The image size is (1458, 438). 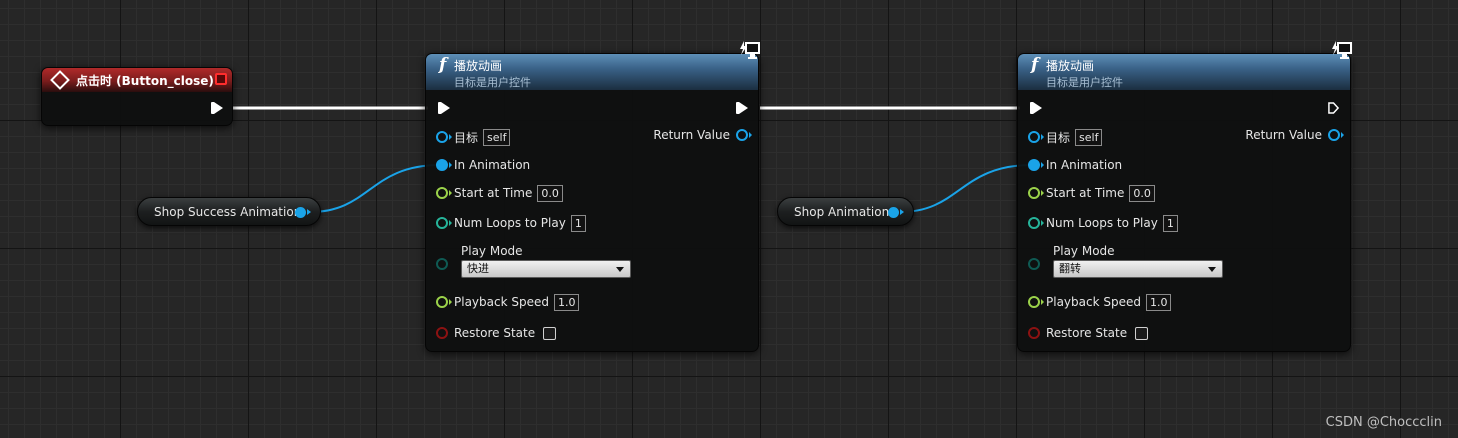 What do you see at coordinates (1333, 108) in the screenshot?
I see `exec-out-pin-unconnected` at bounding box center [1333, 108].